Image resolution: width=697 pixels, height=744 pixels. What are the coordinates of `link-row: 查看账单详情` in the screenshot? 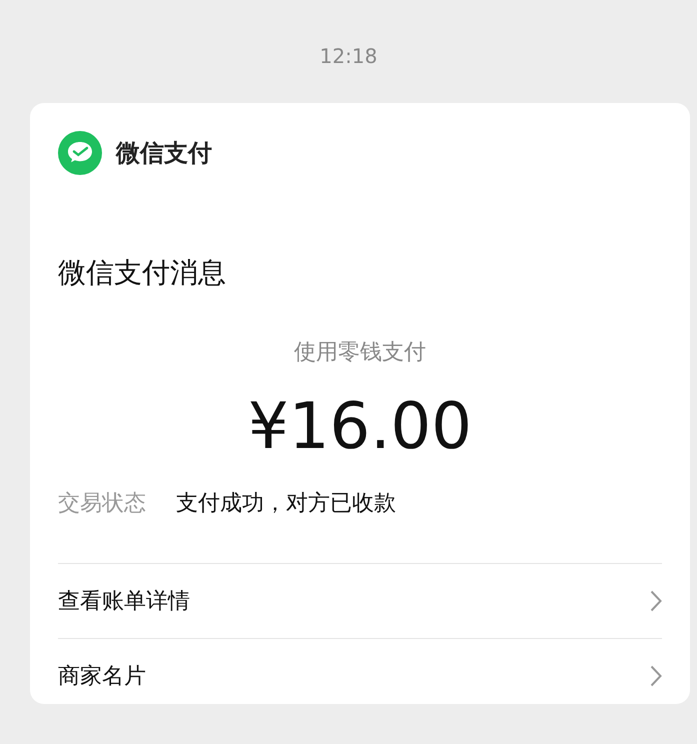 It's located at (360, 600).